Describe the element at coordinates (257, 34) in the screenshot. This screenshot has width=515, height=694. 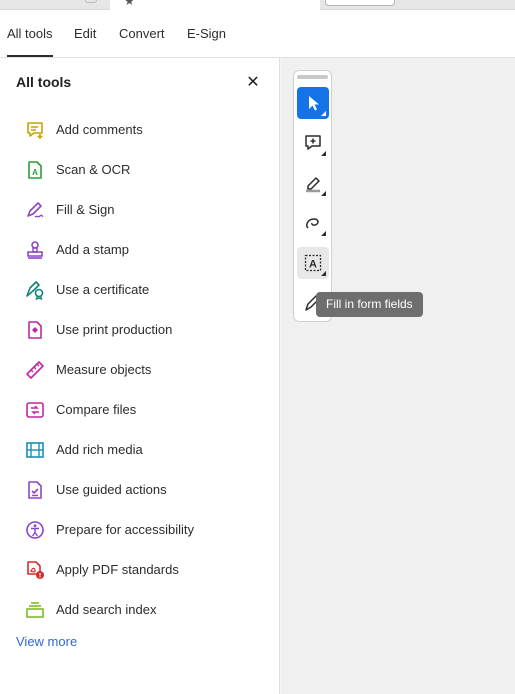
I see `top-menubar: All tools Edit Convert E-Sign` at that location.